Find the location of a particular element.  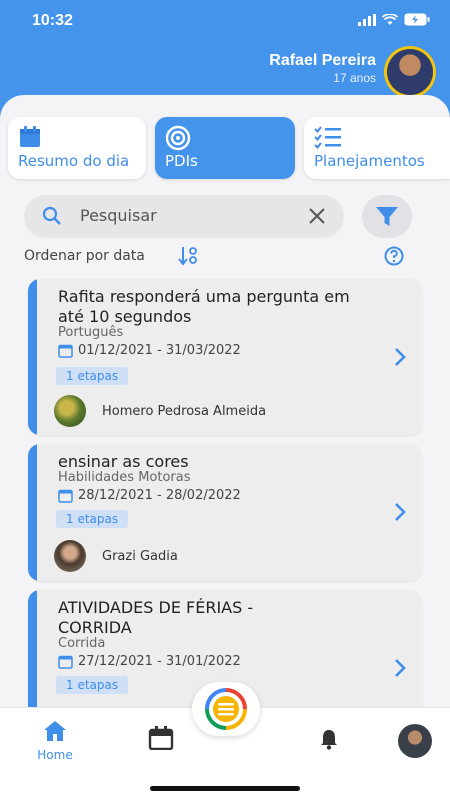

sort-icon is located at coordinates (189, 256).